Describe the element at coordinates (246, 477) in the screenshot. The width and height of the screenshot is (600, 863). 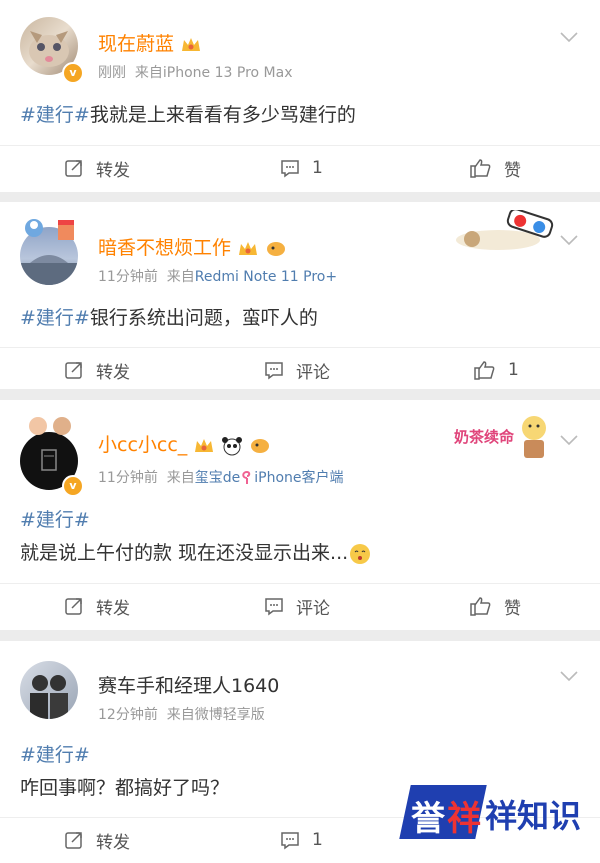
I see `flamingo-icon` at that location.